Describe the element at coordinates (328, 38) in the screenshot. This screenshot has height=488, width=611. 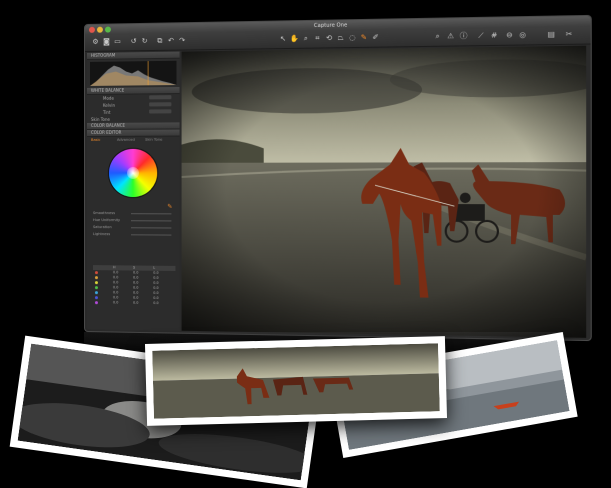
I see `rotate-icon: ⟲` at that location.